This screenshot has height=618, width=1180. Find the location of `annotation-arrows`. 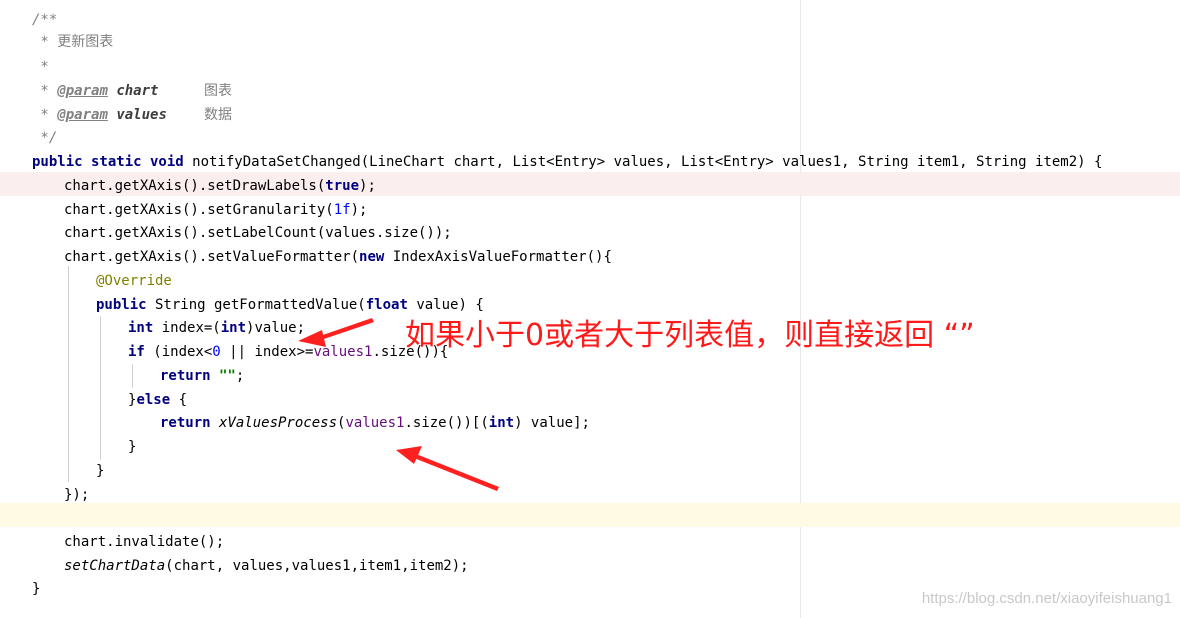

annotation-arrows is located at coordinates (398, 404).